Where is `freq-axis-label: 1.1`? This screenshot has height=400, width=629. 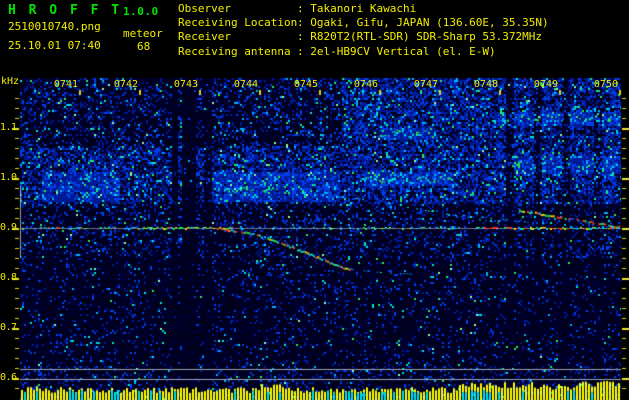
freq-axis-label: 1.1 is located at coordinates (8, 127).